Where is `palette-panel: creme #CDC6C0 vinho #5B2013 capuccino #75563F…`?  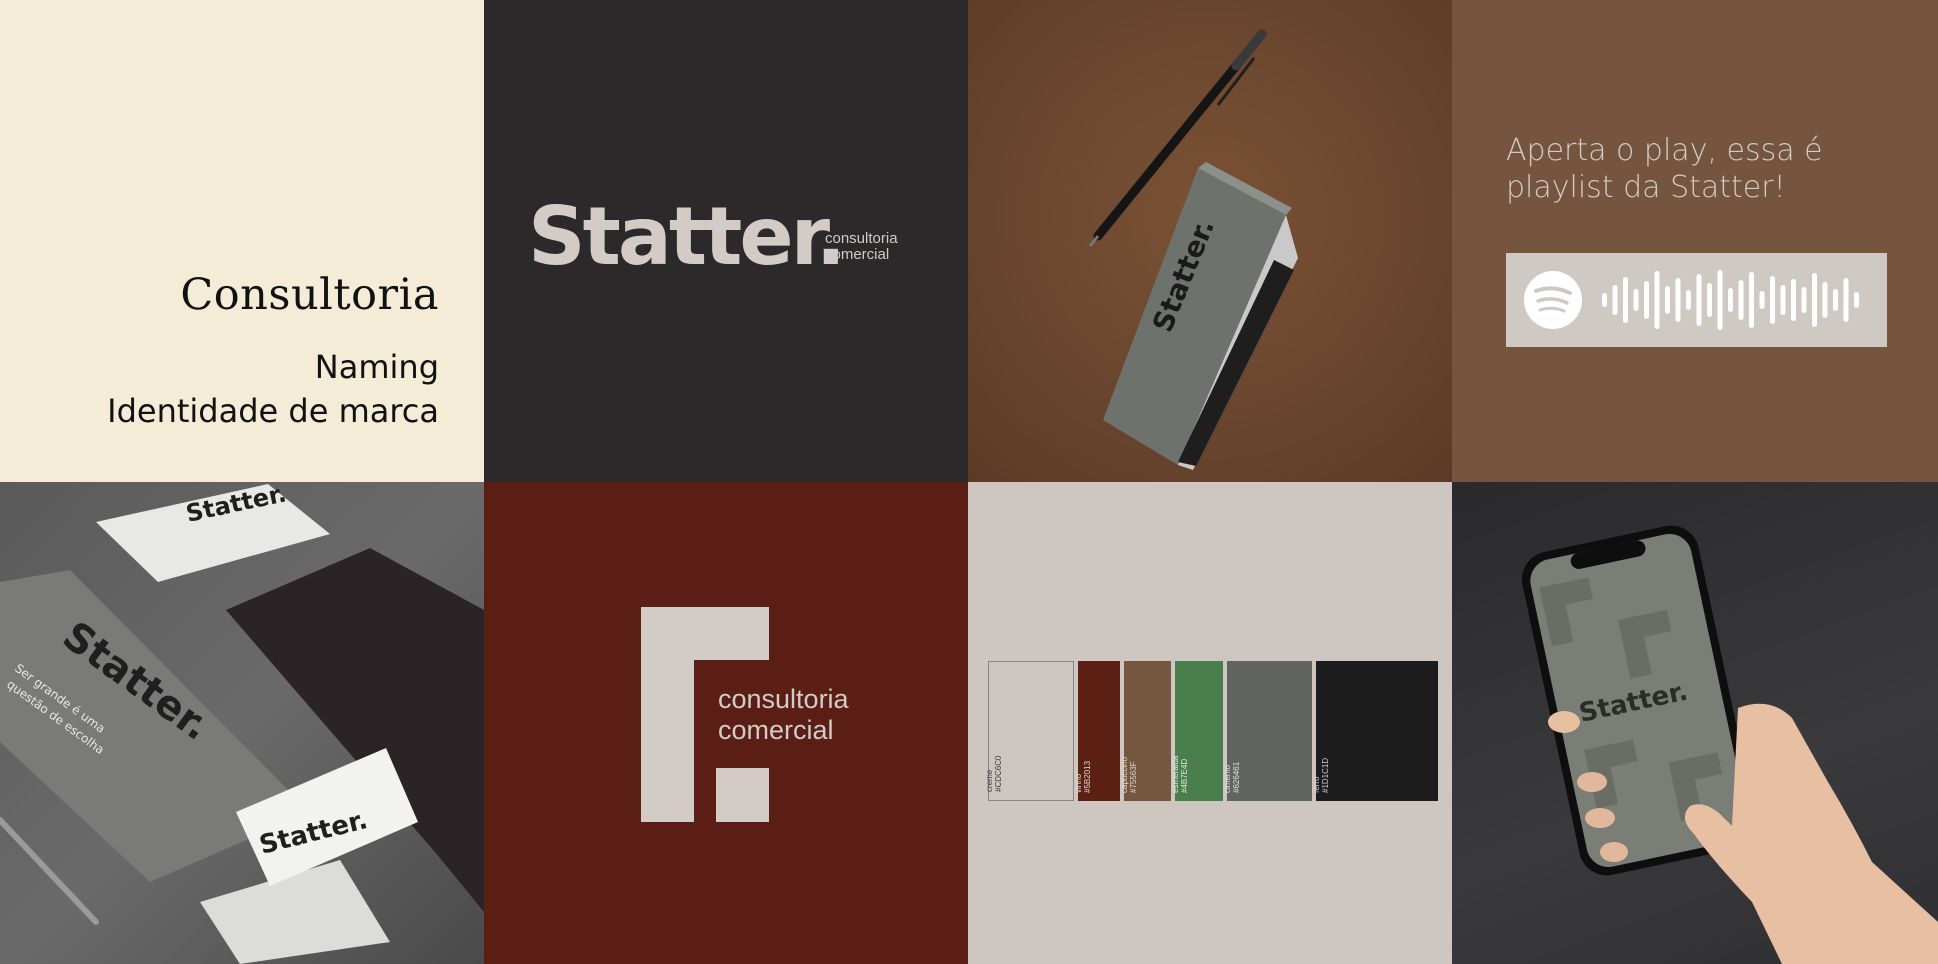 palette-panel: creme #CDC6C0 vinho #5B2013 capuccino #75563F… is located at coordinates (1210, 723).